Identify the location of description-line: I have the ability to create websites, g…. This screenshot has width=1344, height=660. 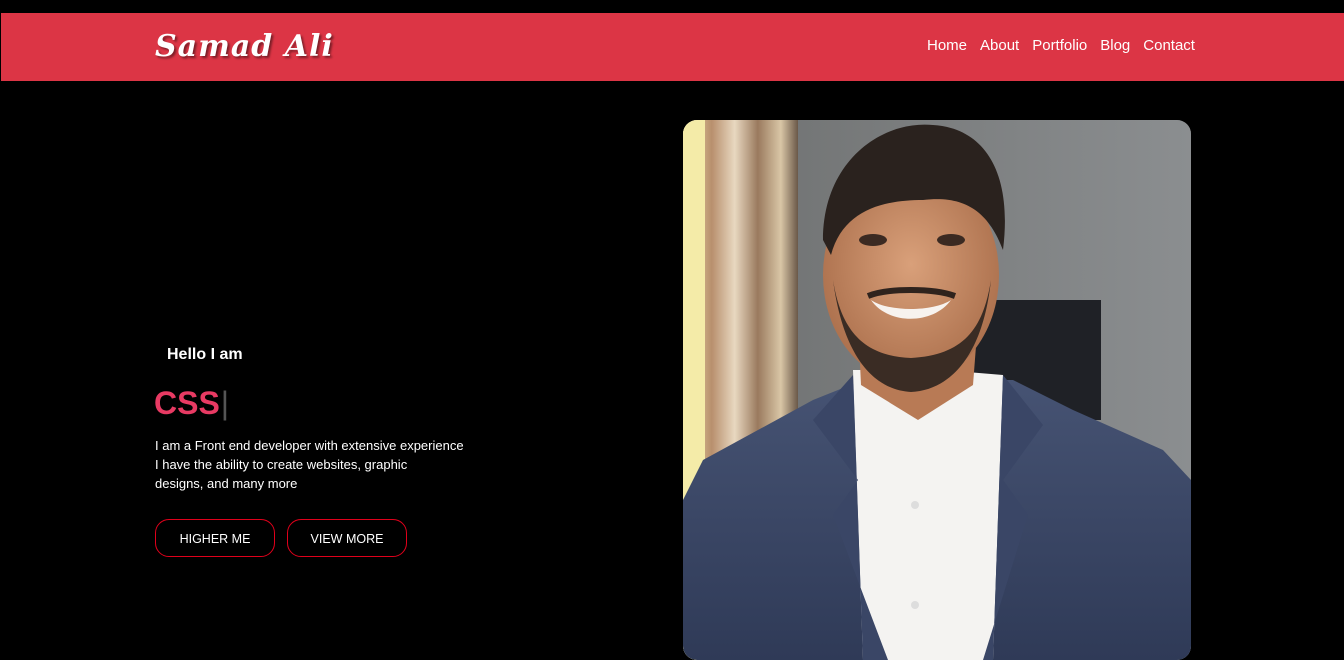
(281, 464).